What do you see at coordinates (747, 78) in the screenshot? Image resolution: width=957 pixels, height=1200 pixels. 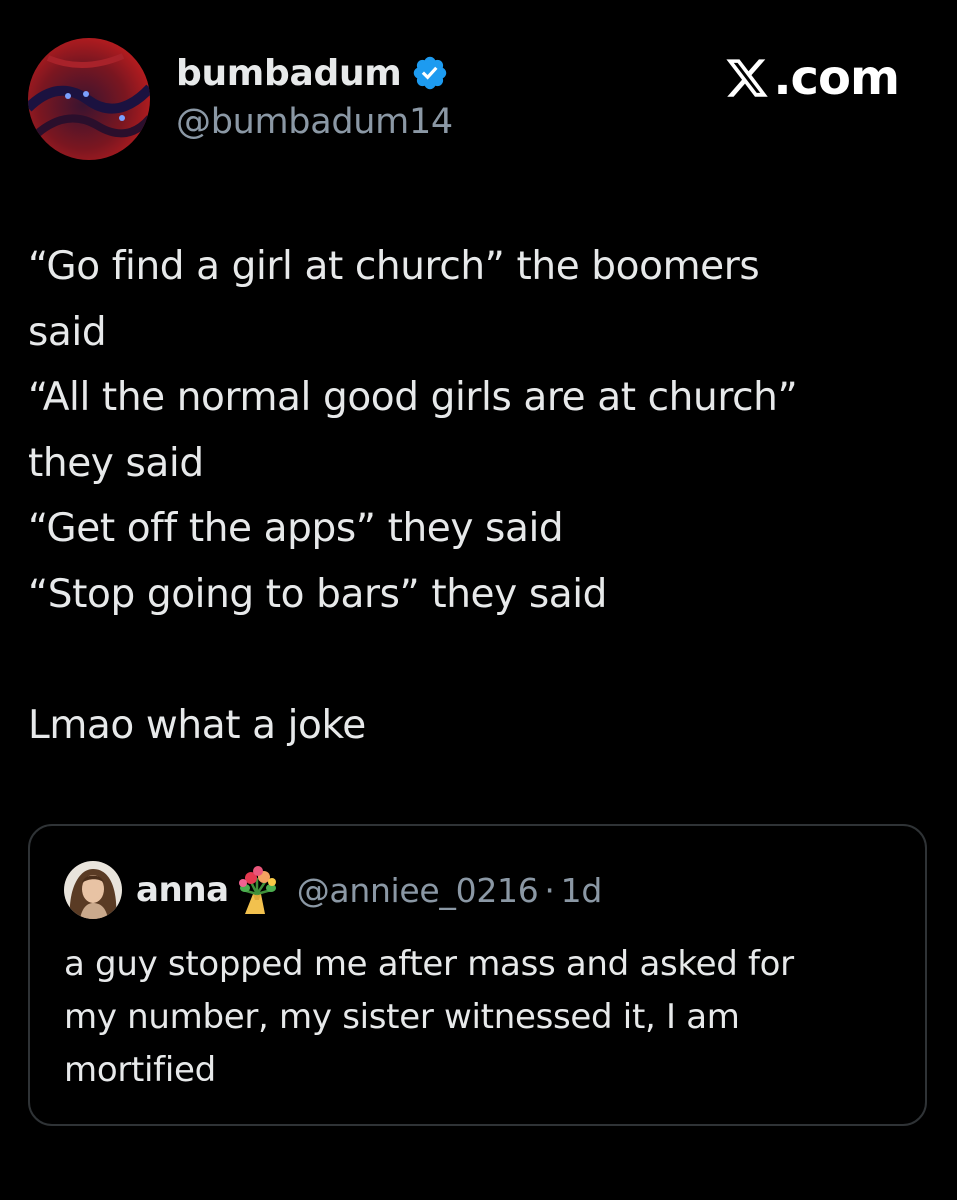 I see `x-logo-icon` at bounding box center [747, 78].